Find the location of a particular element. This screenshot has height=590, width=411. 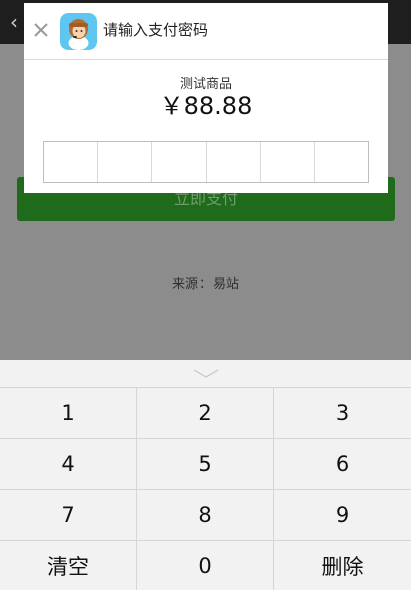

key-9: 9 is located at coordinates (342, 515).